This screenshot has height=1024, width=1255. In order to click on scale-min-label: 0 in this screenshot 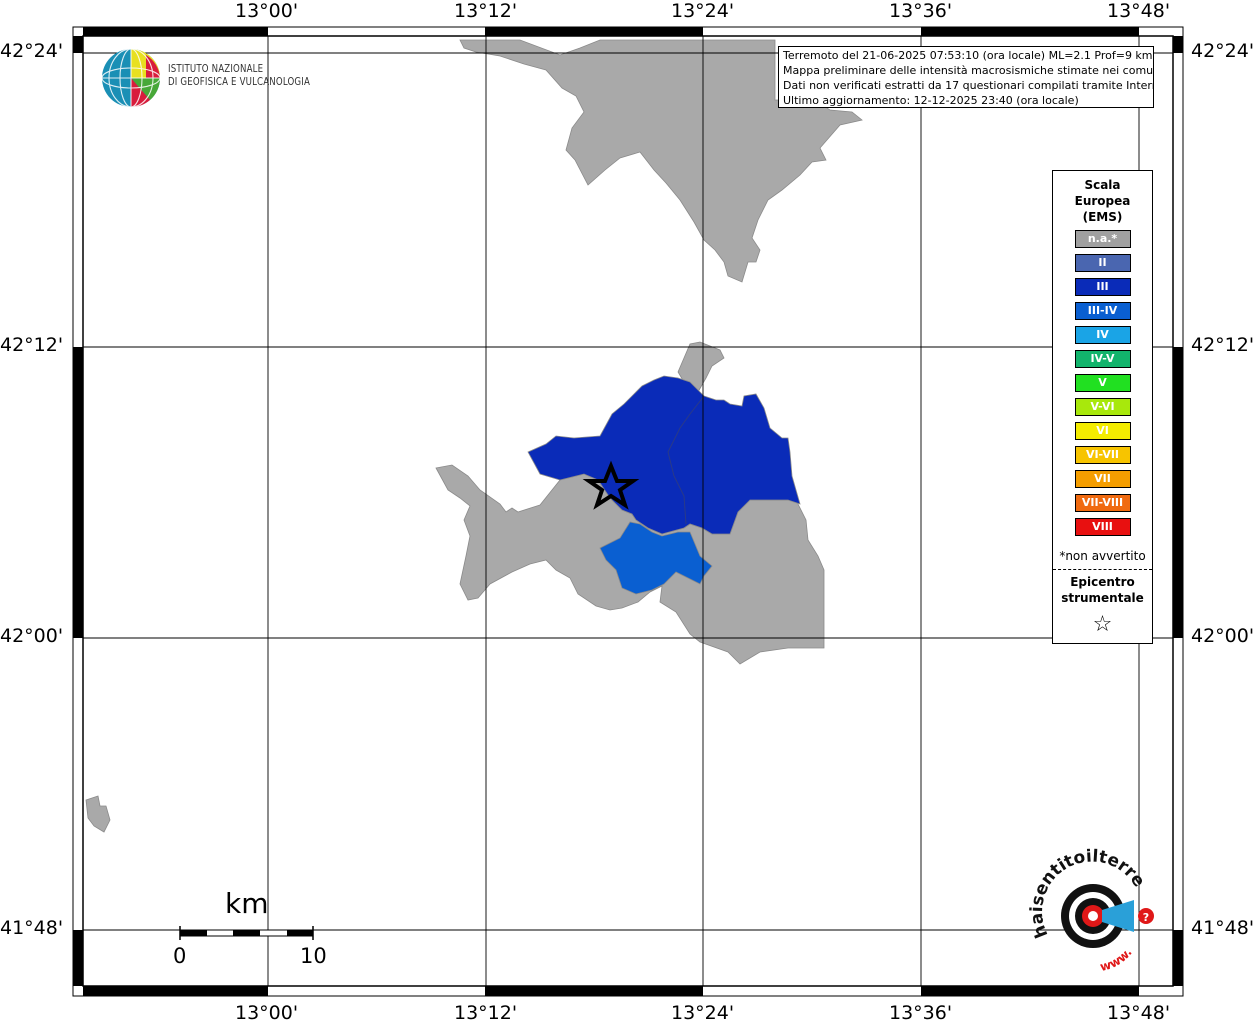, I will do `click(180, 956)`.